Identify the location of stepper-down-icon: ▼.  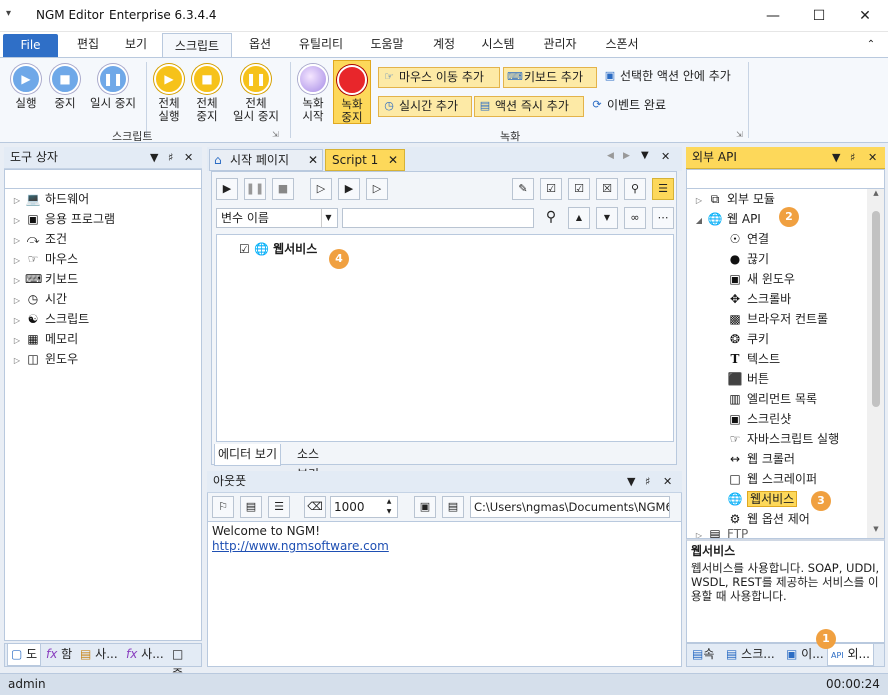
(389, 512).